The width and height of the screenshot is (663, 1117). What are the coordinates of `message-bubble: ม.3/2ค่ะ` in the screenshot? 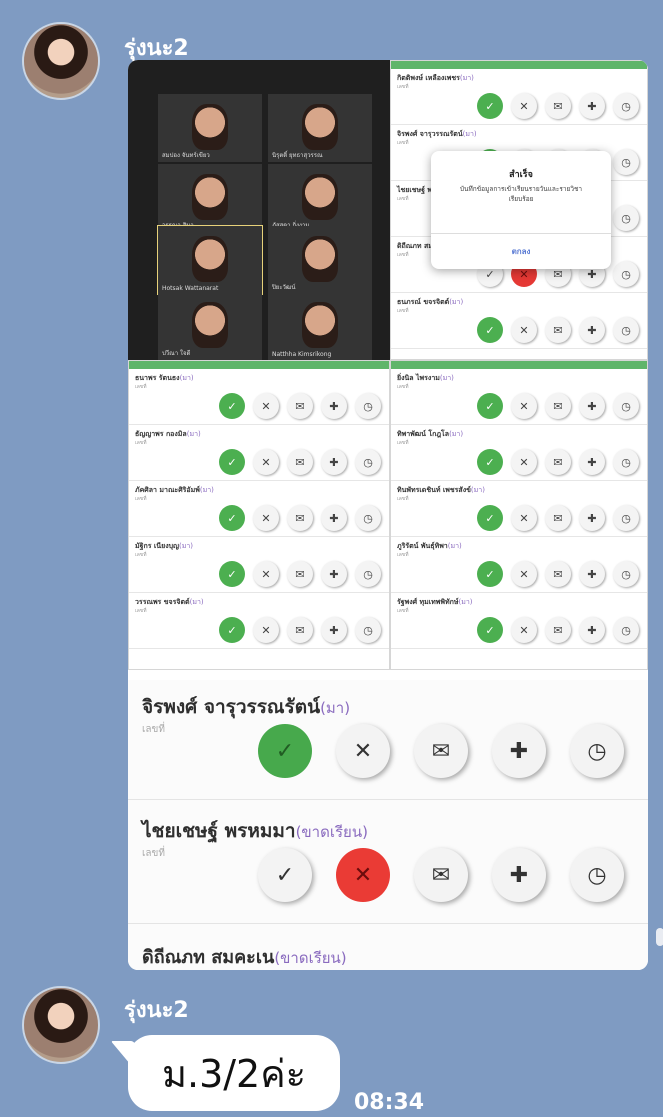 It's located at (225, 1073).